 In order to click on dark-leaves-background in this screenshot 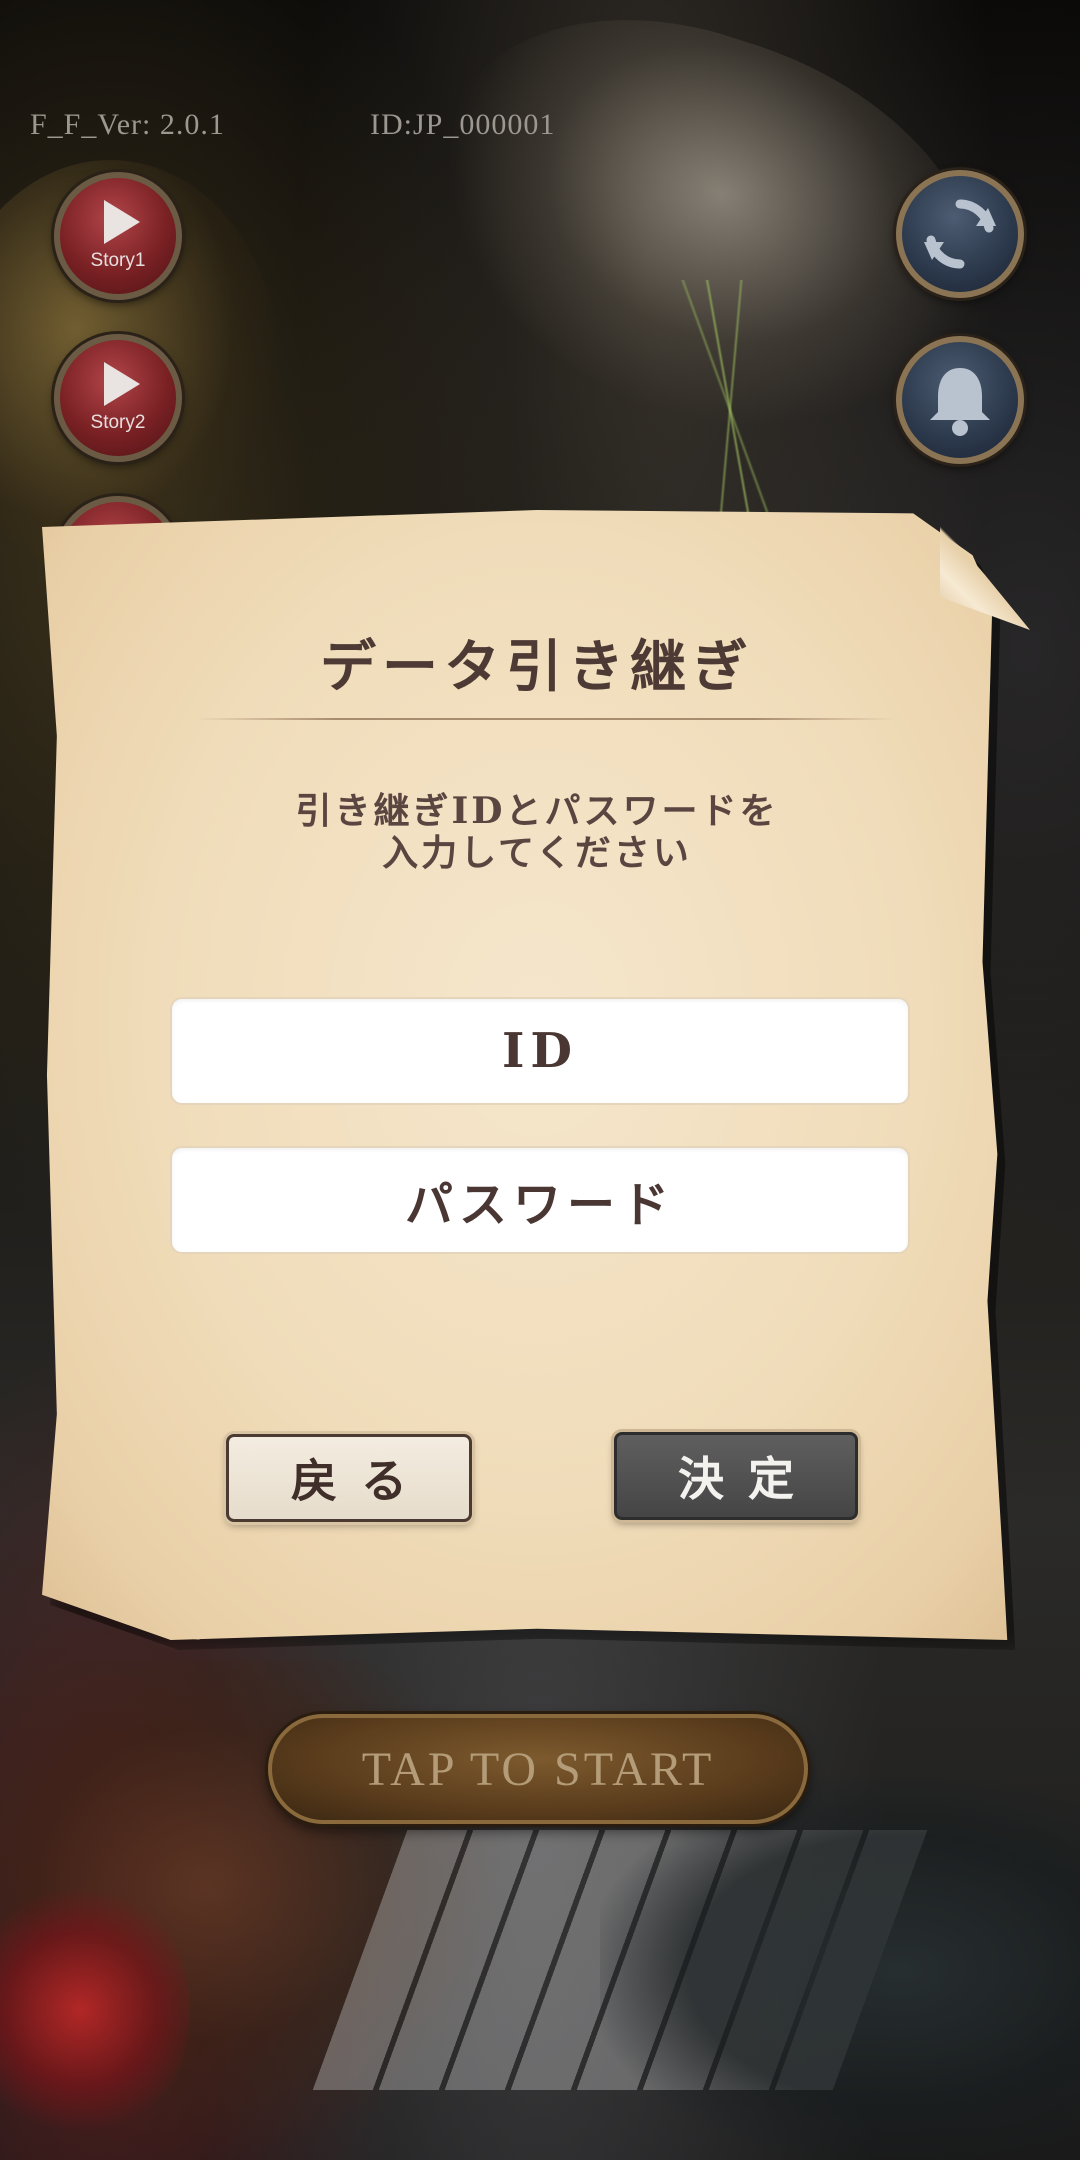, I will do `click(840, 1970)`.